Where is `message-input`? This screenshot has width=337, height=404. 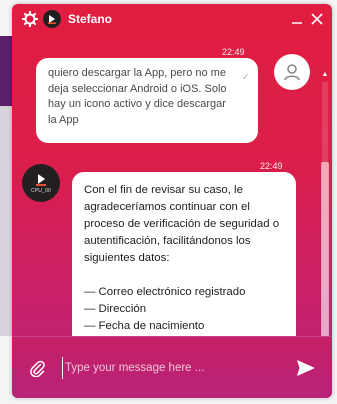
message-input is located at coordinates (172, 368).